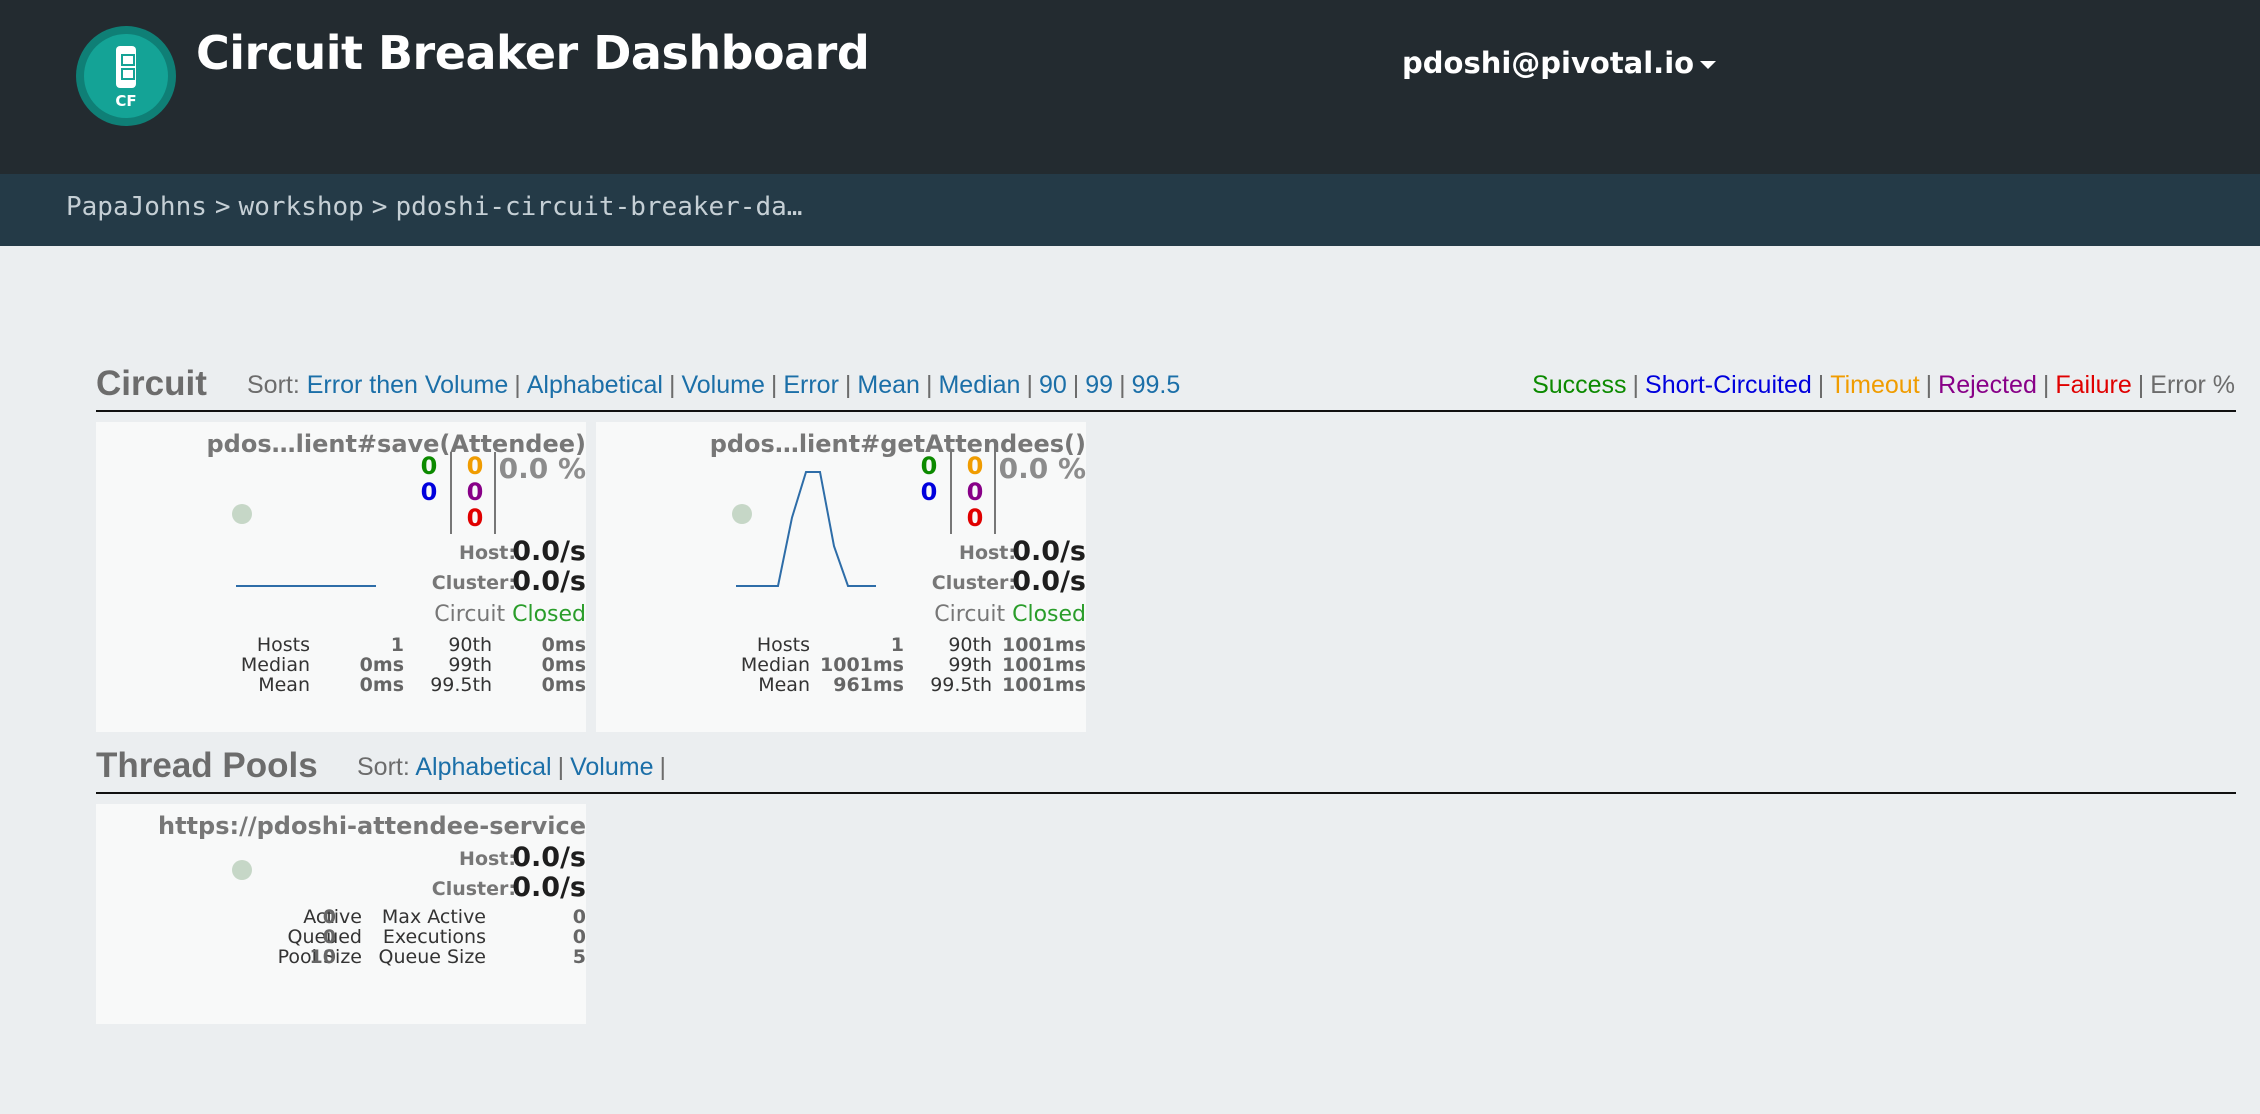 Image resolution: width=2260 pixels, height=1114 pixels. I want to click on max-active-value: 0, so click(579, 917).